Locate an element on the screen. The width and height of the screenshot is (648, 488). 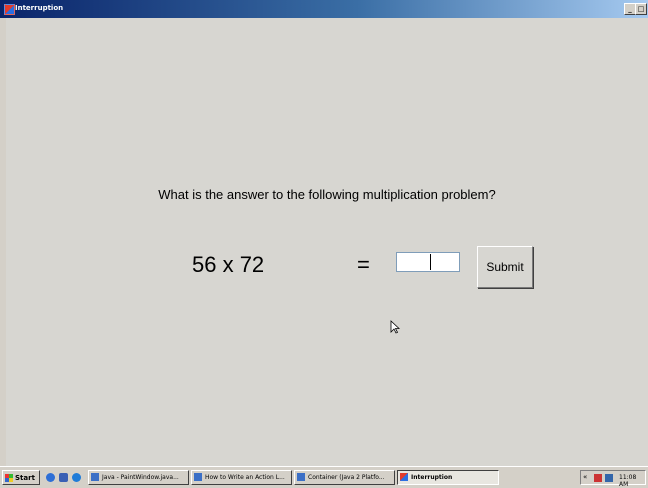
taskbar-button-interruption: Interruption is located at coordinates (448, 477).